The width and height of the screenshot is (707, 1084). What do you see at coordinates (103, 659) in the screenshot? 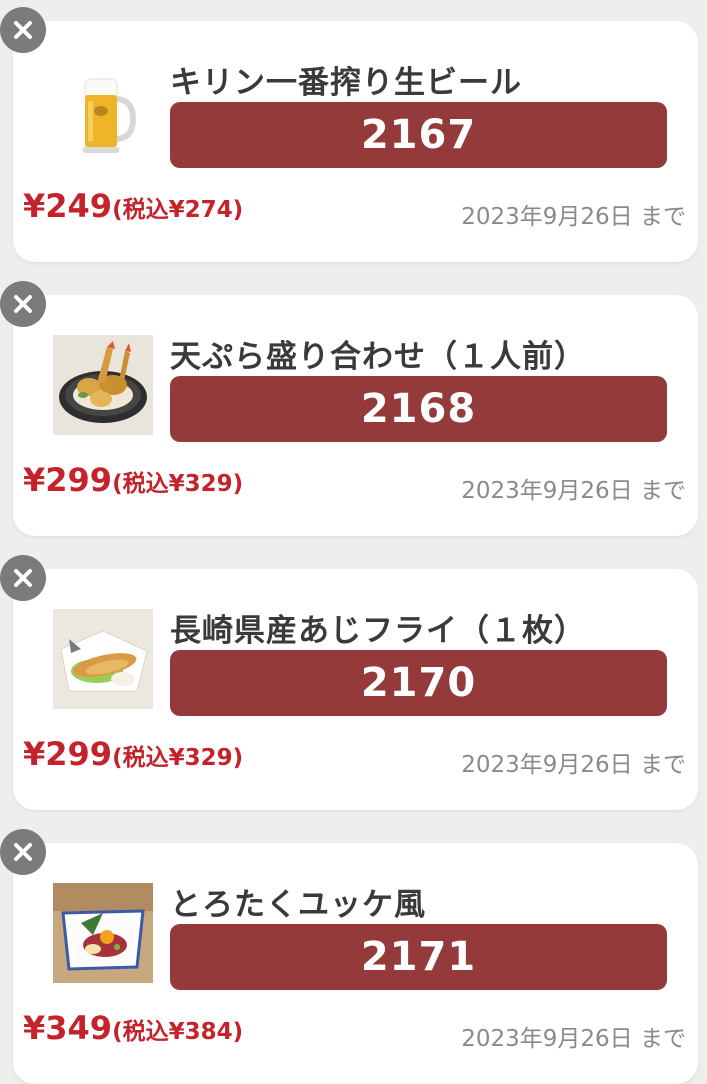
I see `fried-fish-icon` at bounding box center [103, 659].